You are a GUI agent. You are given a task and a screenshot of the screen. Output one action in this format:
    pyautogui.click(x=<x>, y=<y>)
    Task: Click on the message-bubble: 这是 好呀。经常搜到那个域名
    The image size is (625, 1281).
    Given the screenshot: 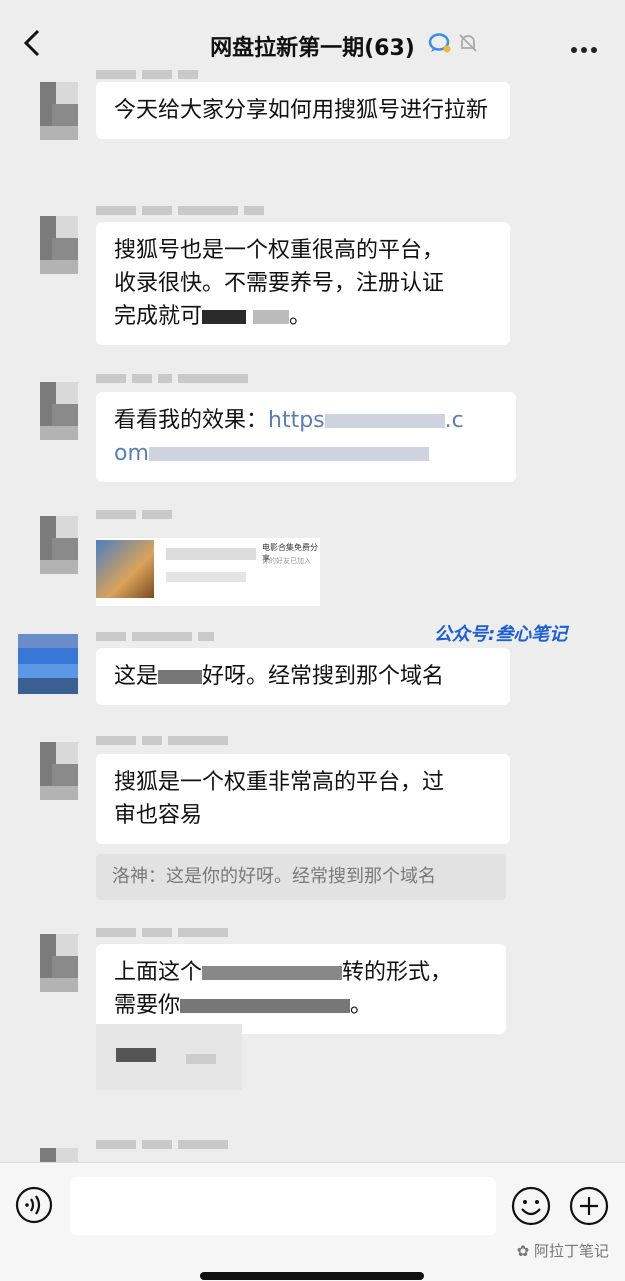 What is the action you would take?
    pyautogui.click(x=303, y=676)
    